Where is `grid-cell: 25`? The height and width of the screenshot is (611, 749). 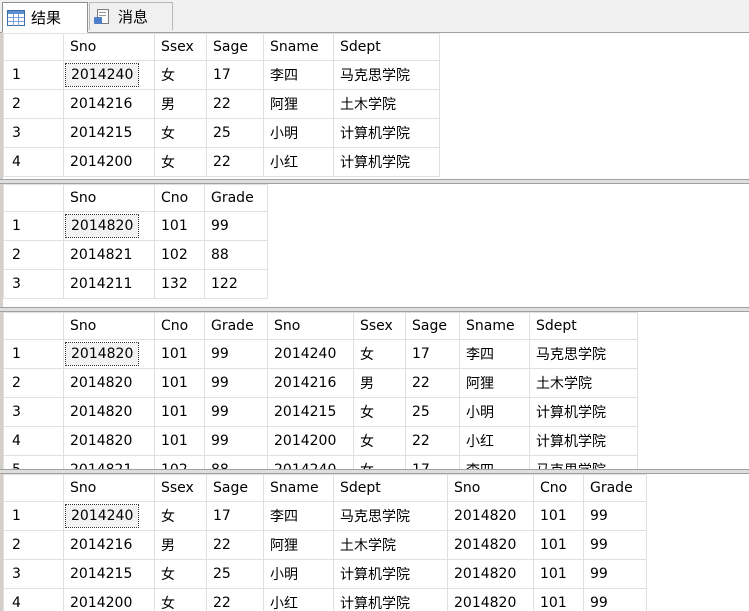 grid-cell: 25 is located at coordinates (235, 133).